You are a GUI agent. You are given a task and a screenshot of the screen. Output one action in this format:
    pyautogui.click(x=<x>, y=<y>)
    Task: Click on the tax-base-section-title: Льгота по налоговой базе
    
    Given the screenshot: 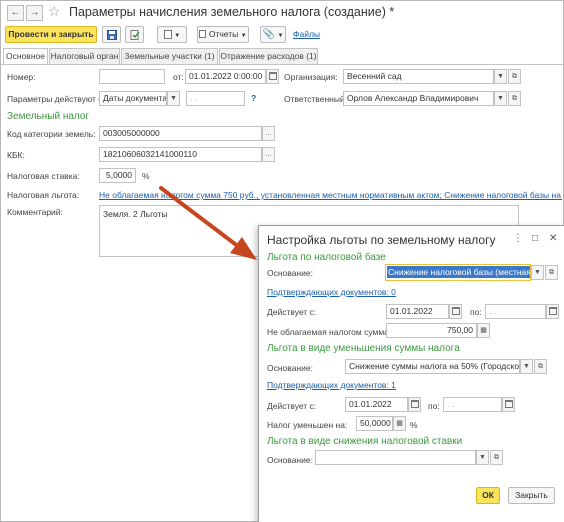 What is the action you would take?
    pyautogui.click(x=326, y=257)
    